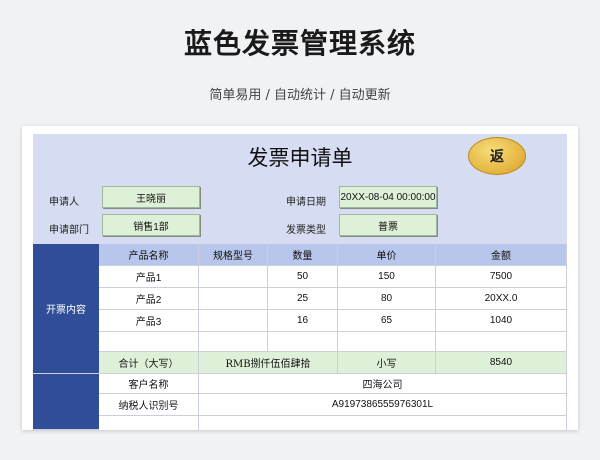  Describe the element at coordinates (299, 43) in the screenshot. I see `page-title: 蓝色发票管理系统` at that location.